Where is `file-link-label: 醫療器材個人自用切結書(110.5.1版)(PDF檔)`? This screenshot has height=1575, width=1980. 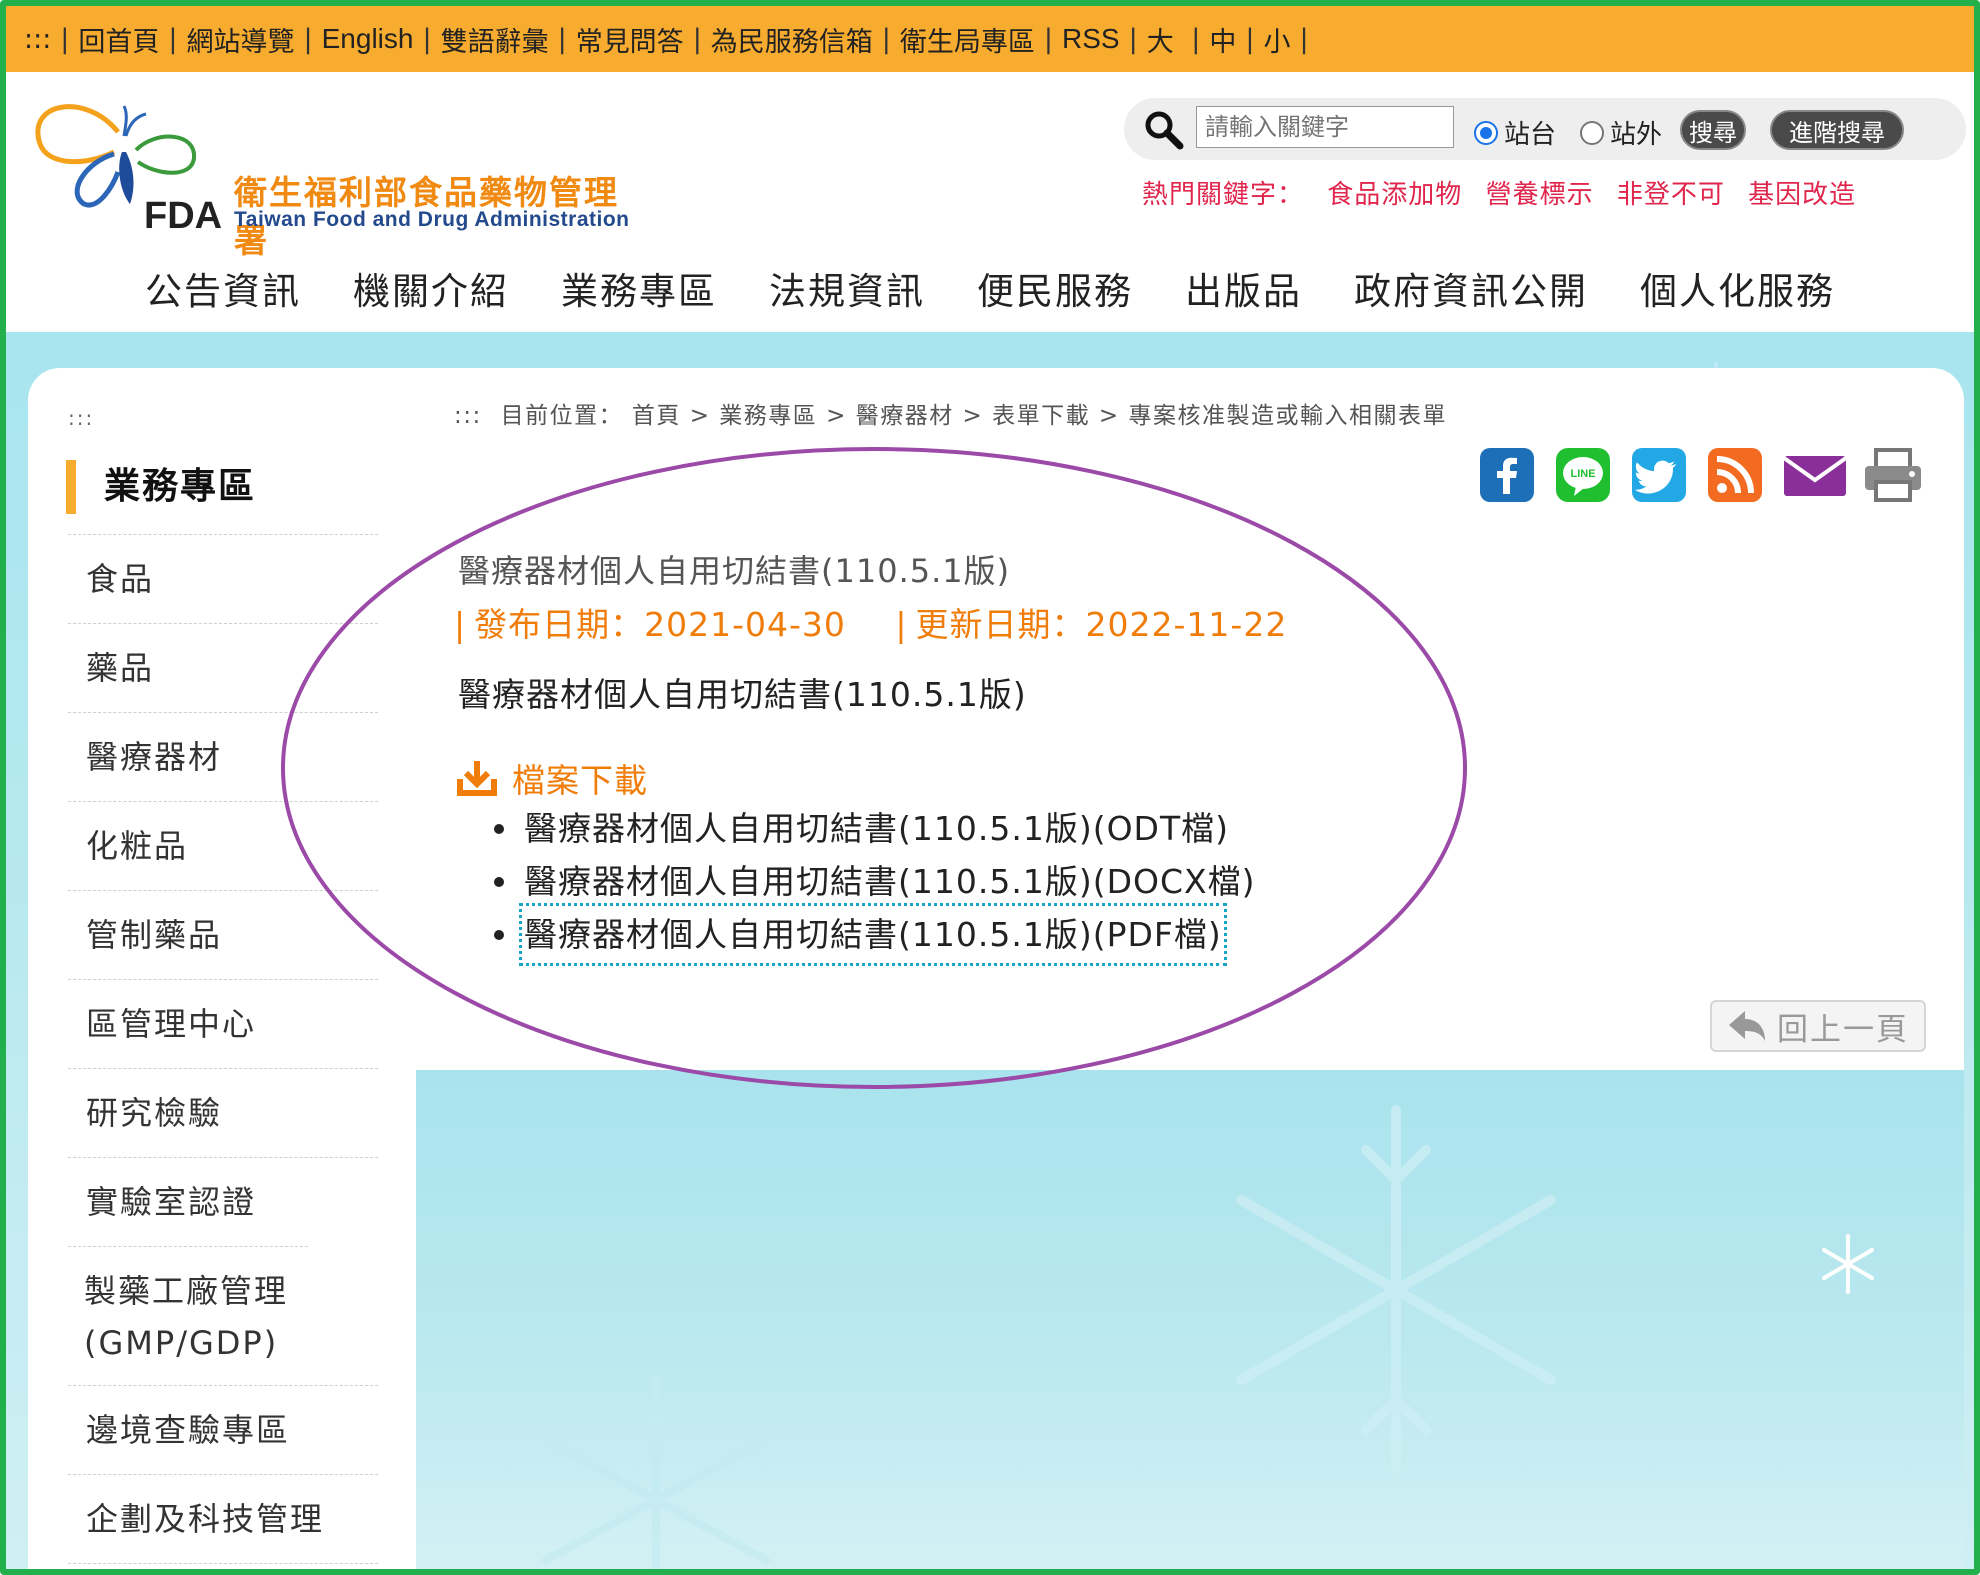 file-link-label: 醫療器材個人自用切結書(110.5.1版)(PDF檔) is located at coordinates (873, 934).